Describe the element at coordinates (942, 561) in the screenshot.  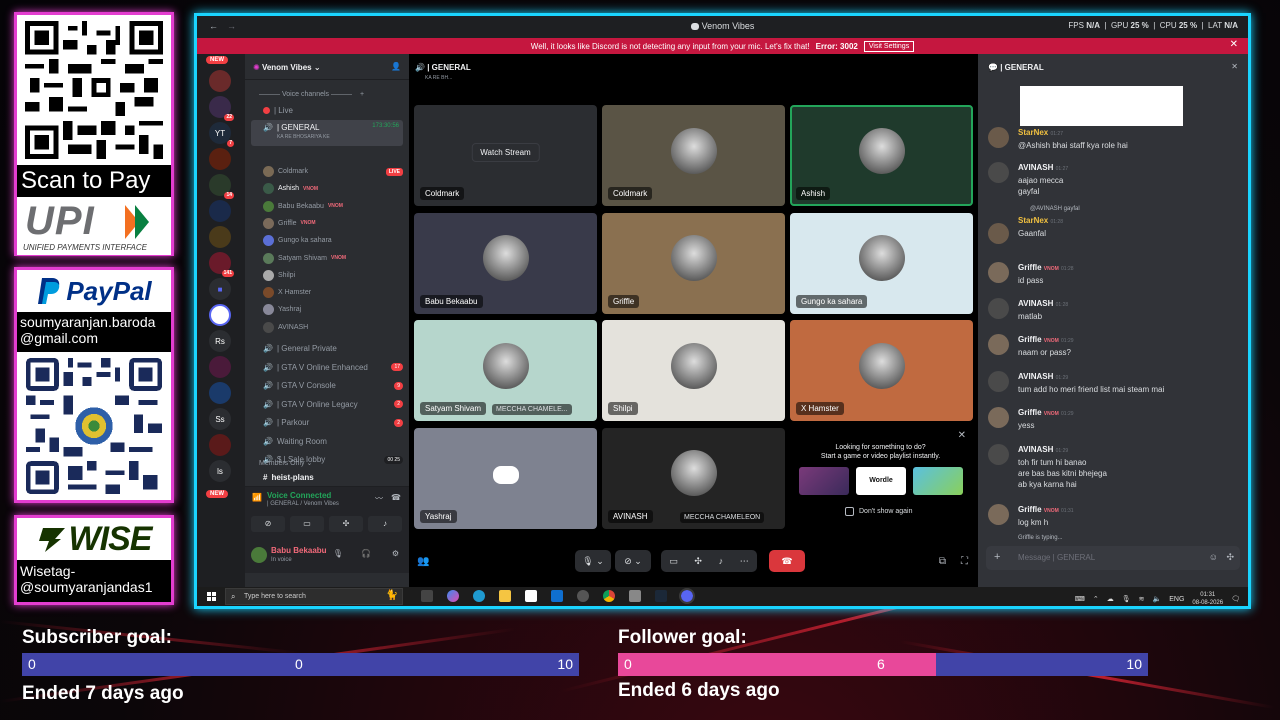
I see `popout-icon: ⧉` at that location.